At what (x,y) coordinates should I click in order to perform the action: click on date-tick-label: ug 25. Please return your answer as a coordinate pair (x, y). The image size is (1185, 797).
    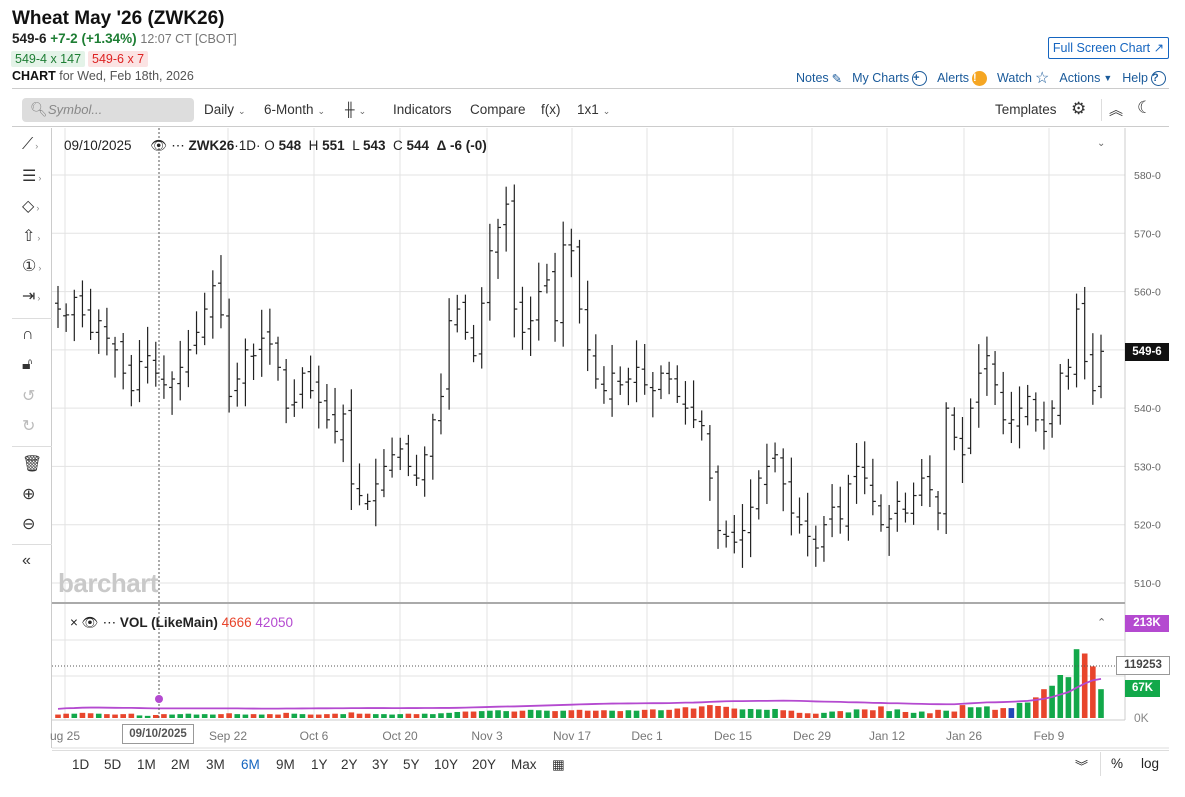
    Looking at the image, I should click on (65, 736).